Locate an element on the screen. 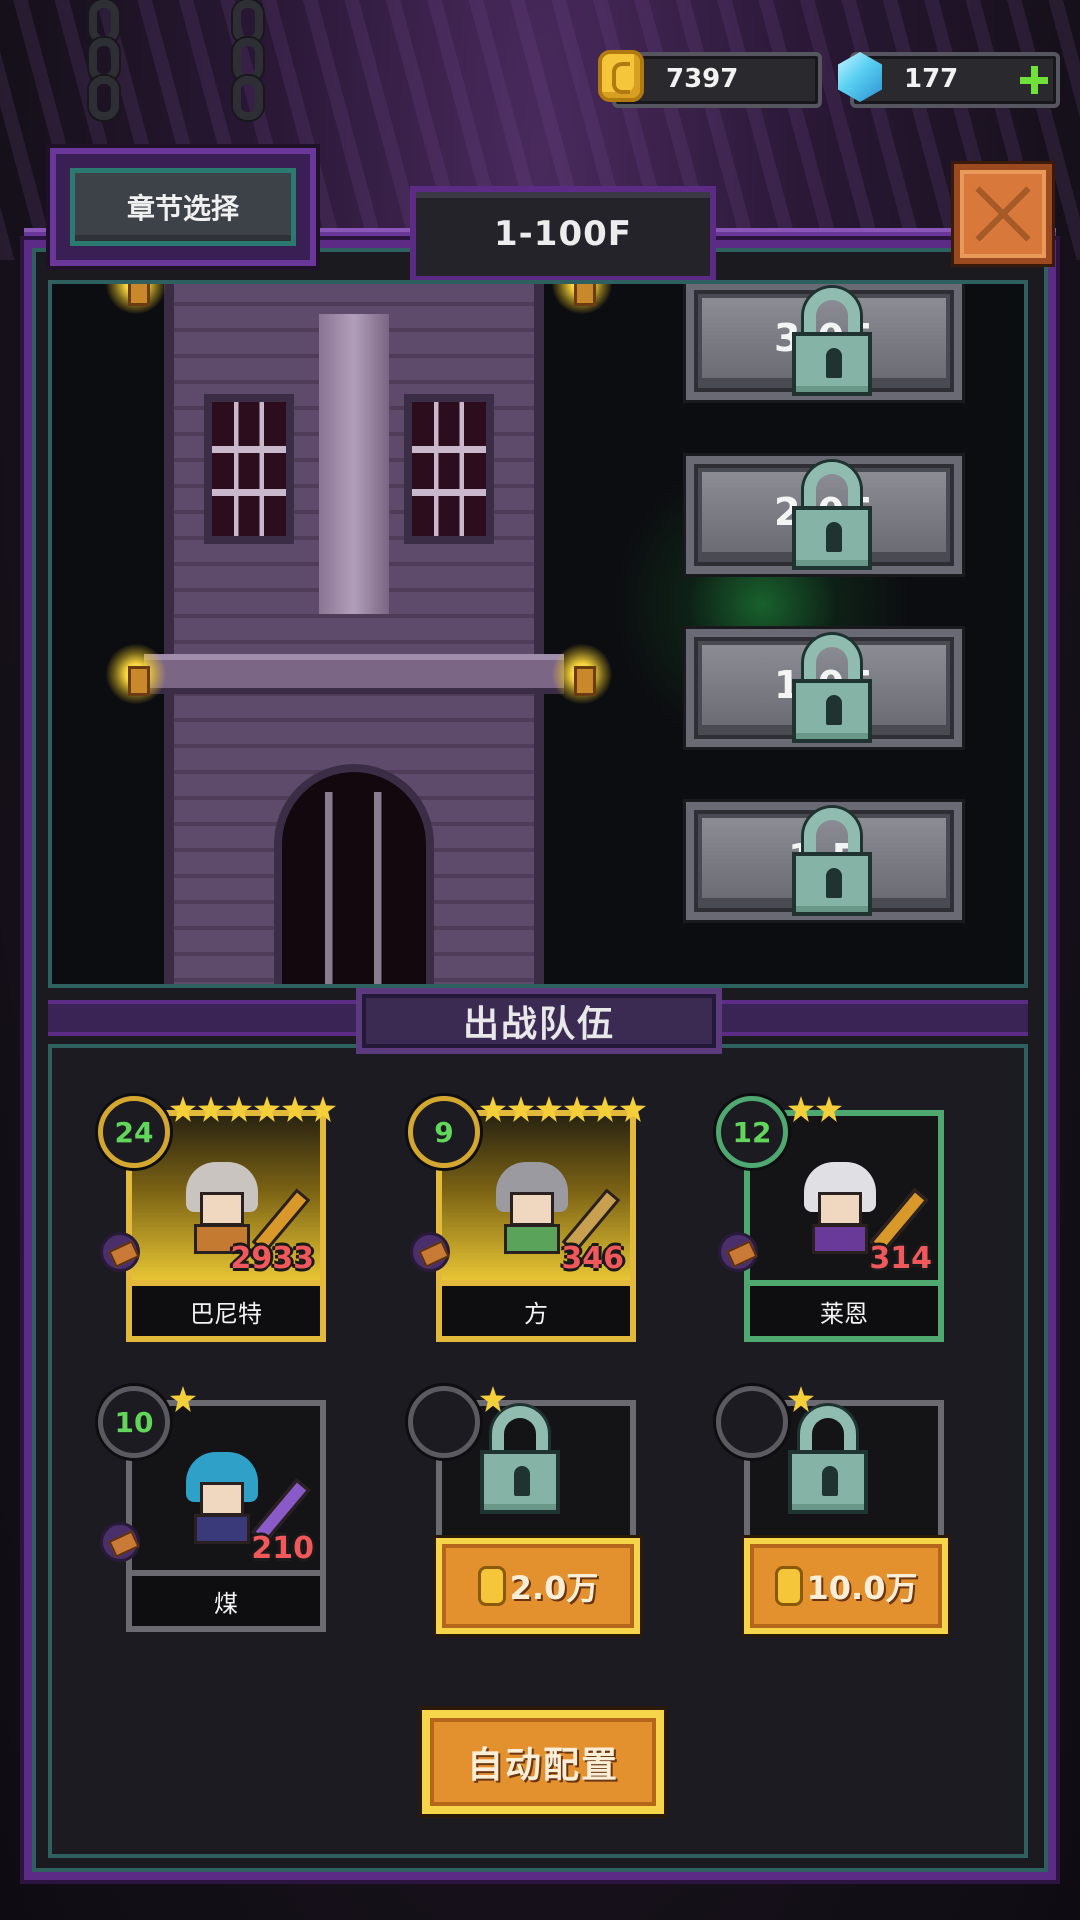 This screenshot has width=1080, height=1920. unlock-price: 10.0万 is located at coordinates (862, 1588).